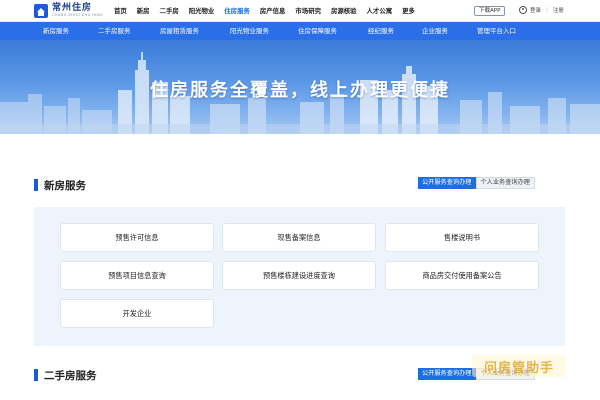 The height and width of the screenshot is (400, 600). Describe the element at coordinates (56, 31) in the screenshot. I see `subnav-new-house-service: 新房服务` at that location.